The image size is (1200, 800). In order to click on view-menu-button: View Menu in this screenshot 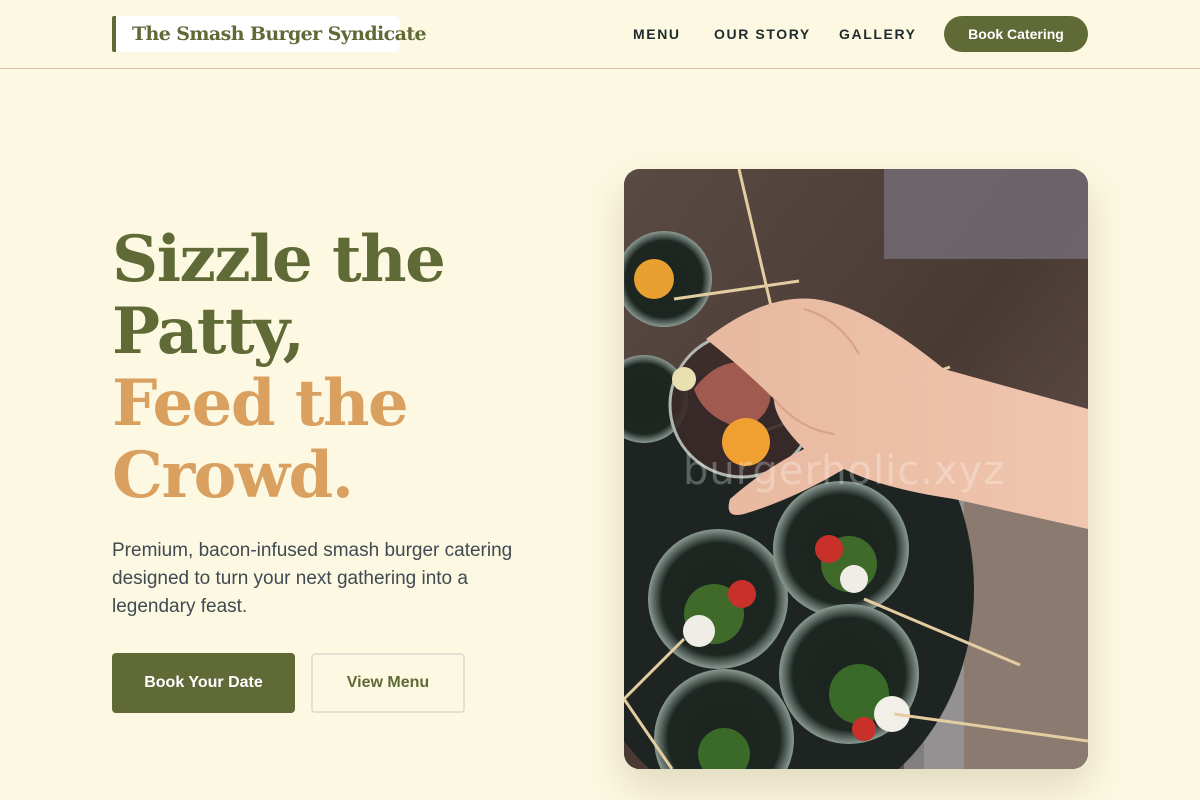, I will do `click(388, 683)`.